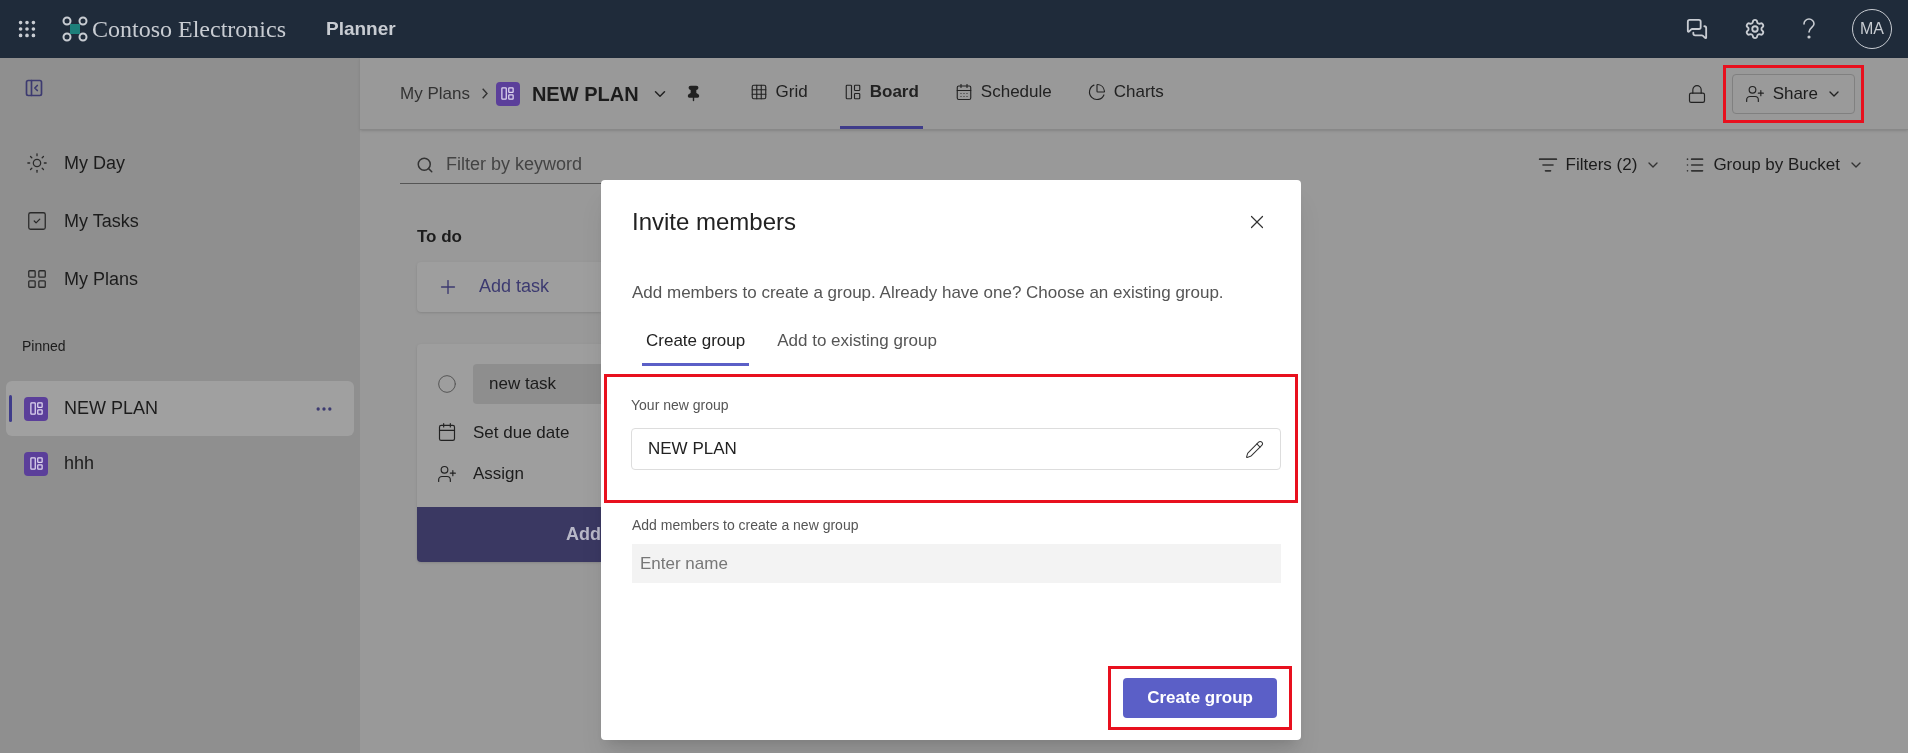  I want to click on section-label: Pinned, so click(44, 346).